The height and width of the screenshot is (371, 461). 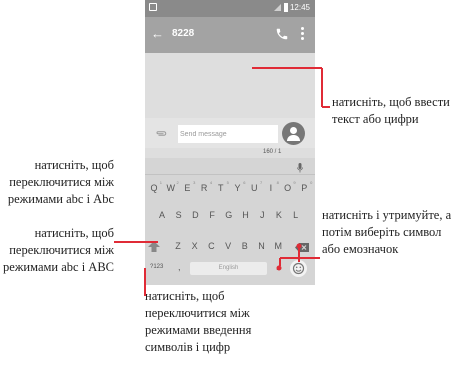 I want to click on key-k: K, so click(x=279, y=215).